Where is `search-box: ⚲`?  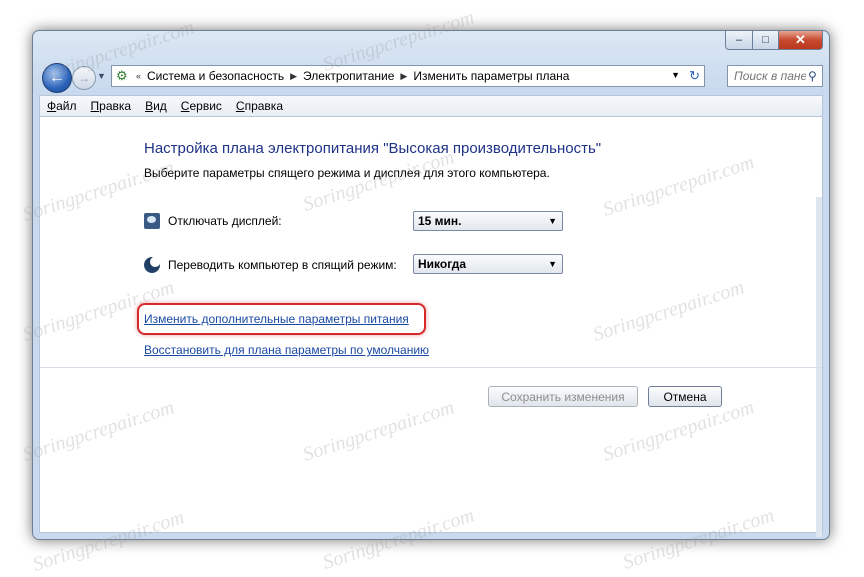 search-box: ⚲ is located at coordinates (775, 76).